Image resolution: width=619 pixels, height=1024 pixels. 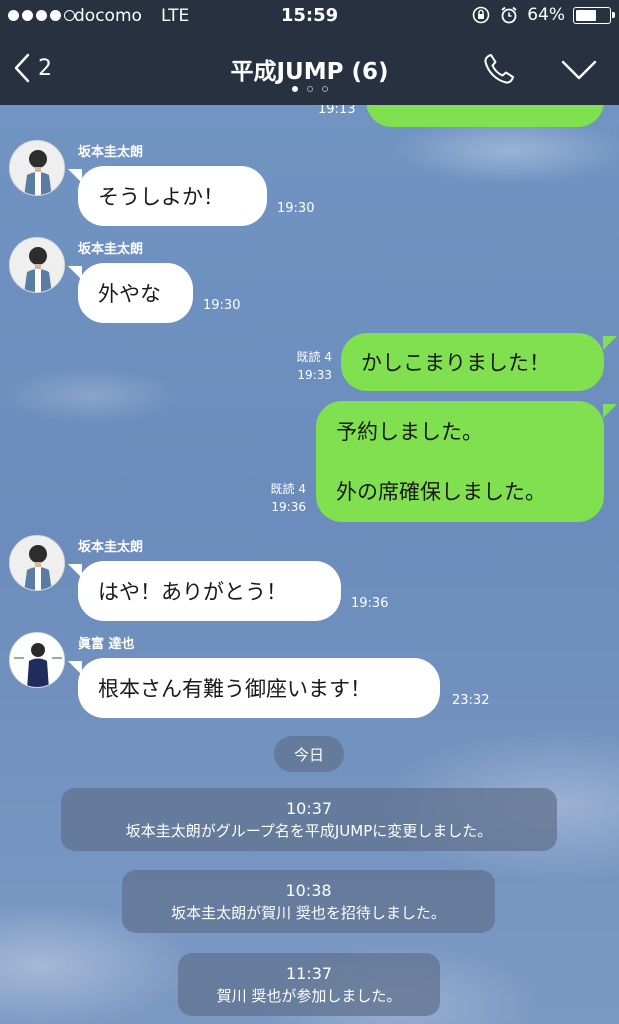 What do you see at coordinates (314, 366) in the screenshot?
I see `read-receipt: 既読 4 19:33` at bounding box center [314, 366].